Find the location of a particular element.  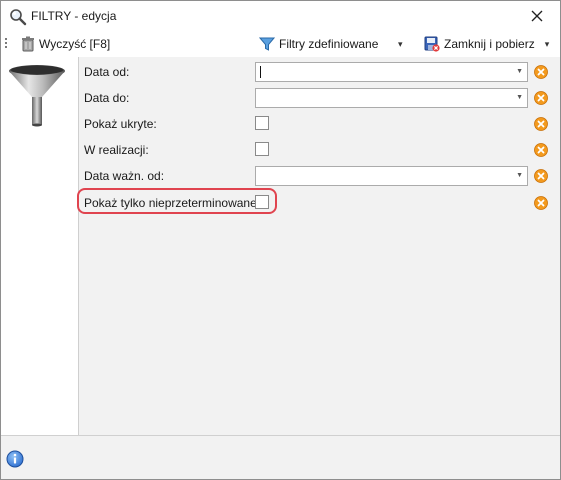

trash-can-icon is located at coordinates (28, 44).